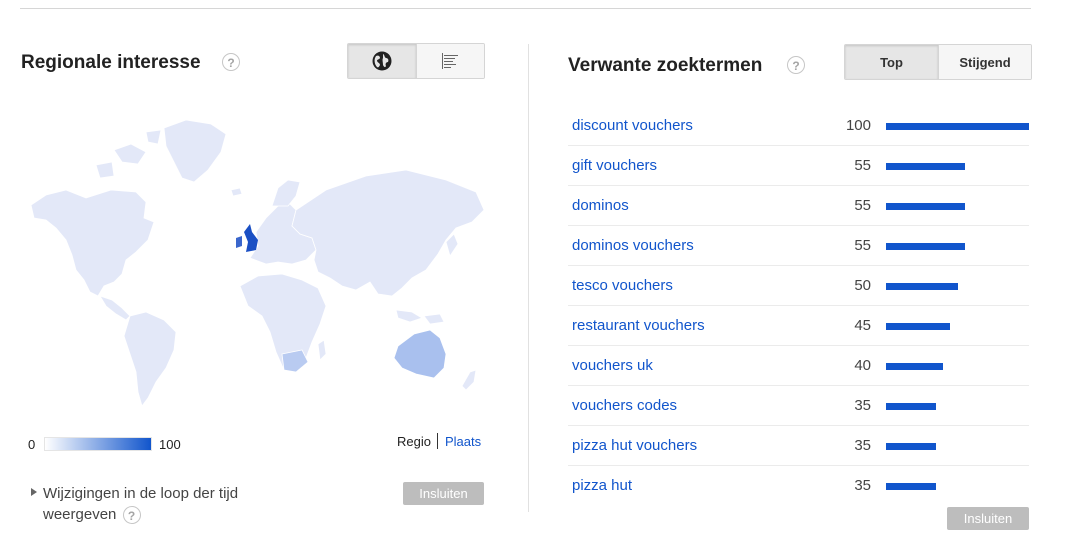  Describe the element at coordinates (420, 354) in the screenshot. I see `map-australia` at that location.